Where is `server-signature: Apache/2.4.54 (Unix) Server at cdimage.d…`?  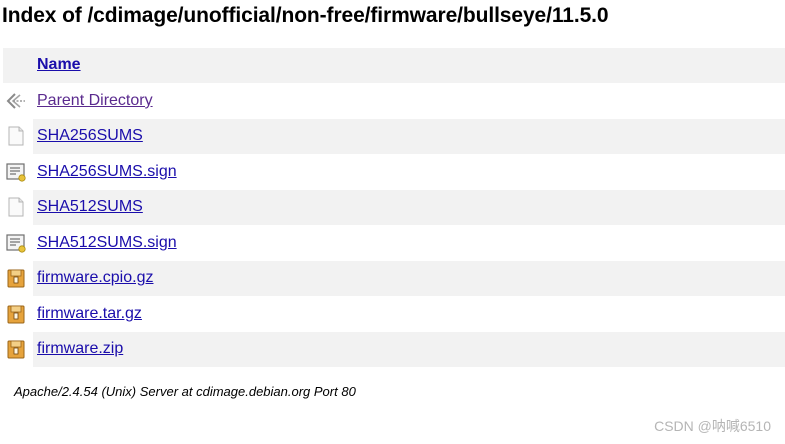 server-signature: Apache/2.4.54 (Unix) Server at cdimage.d… is located at coordinates (185, 391).